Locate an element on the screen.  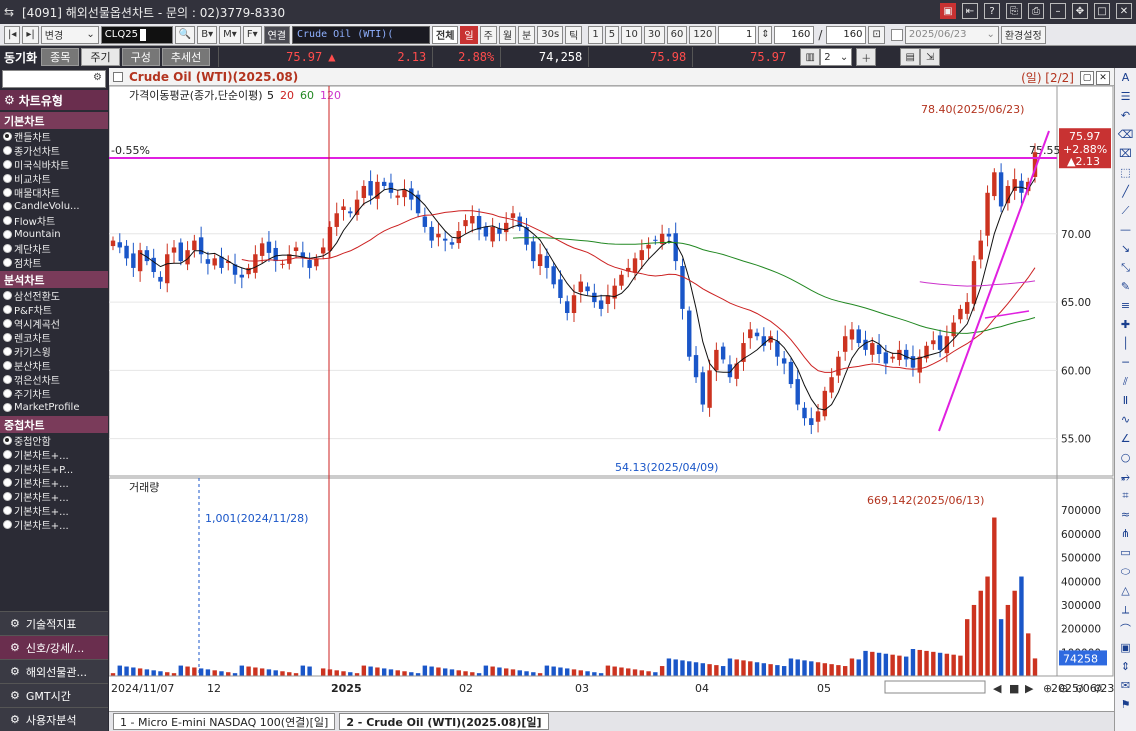
maximize-icon: □ is located at coordinates (1102, 11).